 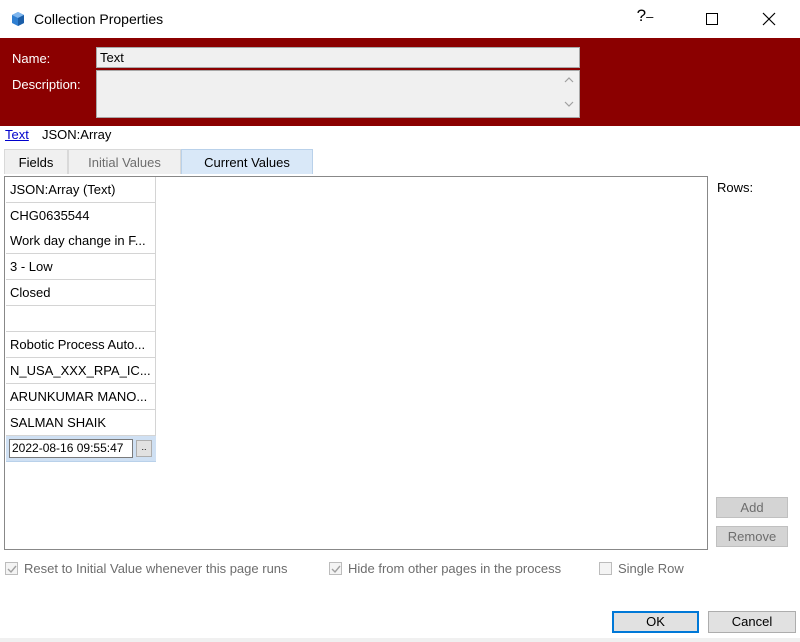 What do you see at coordinates (81, 267) in the screenshot?
I see `table-row: 3 - Low` at bounding box center [81, 267].